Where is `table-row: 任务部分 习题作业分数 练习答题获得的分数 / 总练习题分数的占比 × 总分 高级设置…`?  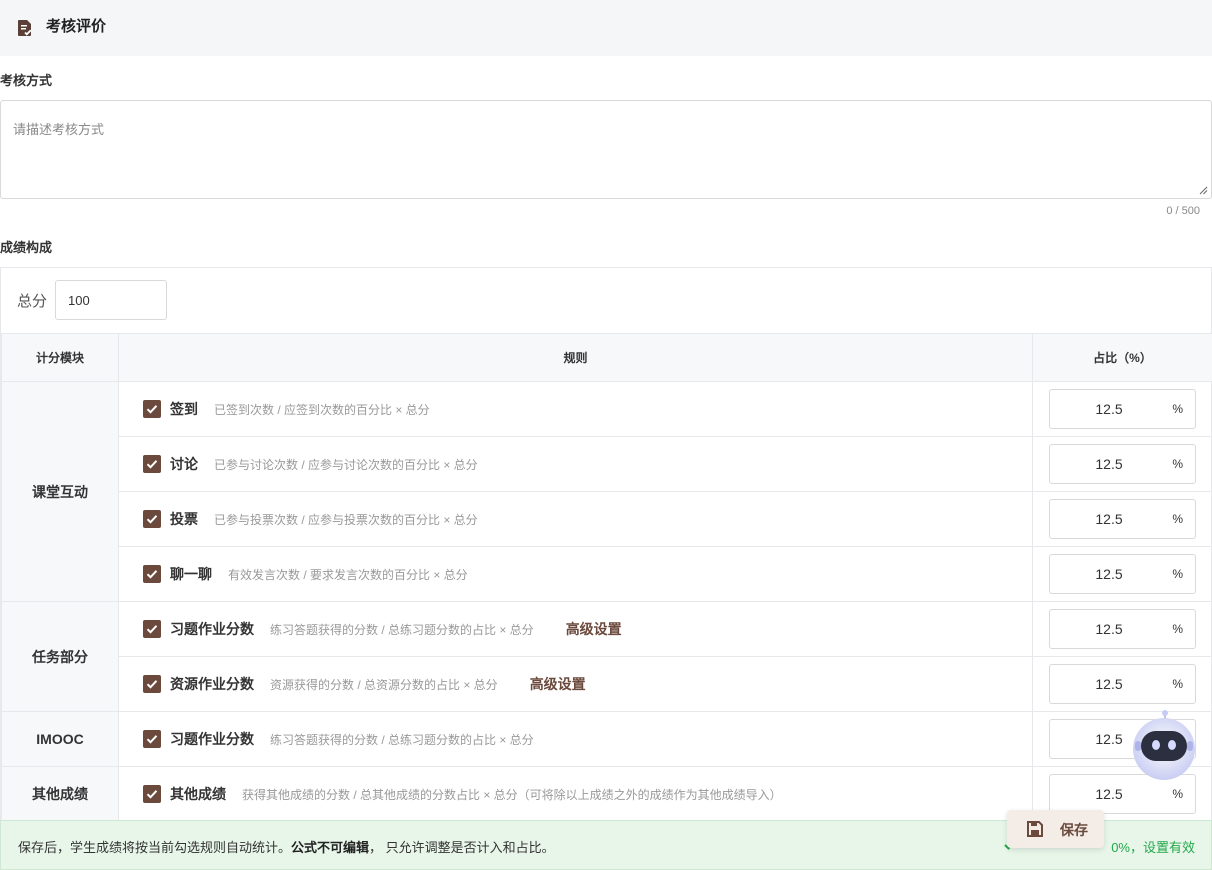
table-row: 任务部分 习题作业分数 练习答题获得的分数 / 总练习题分数的占比 × 总分 高级设置… is located at coordinates (606, 656).